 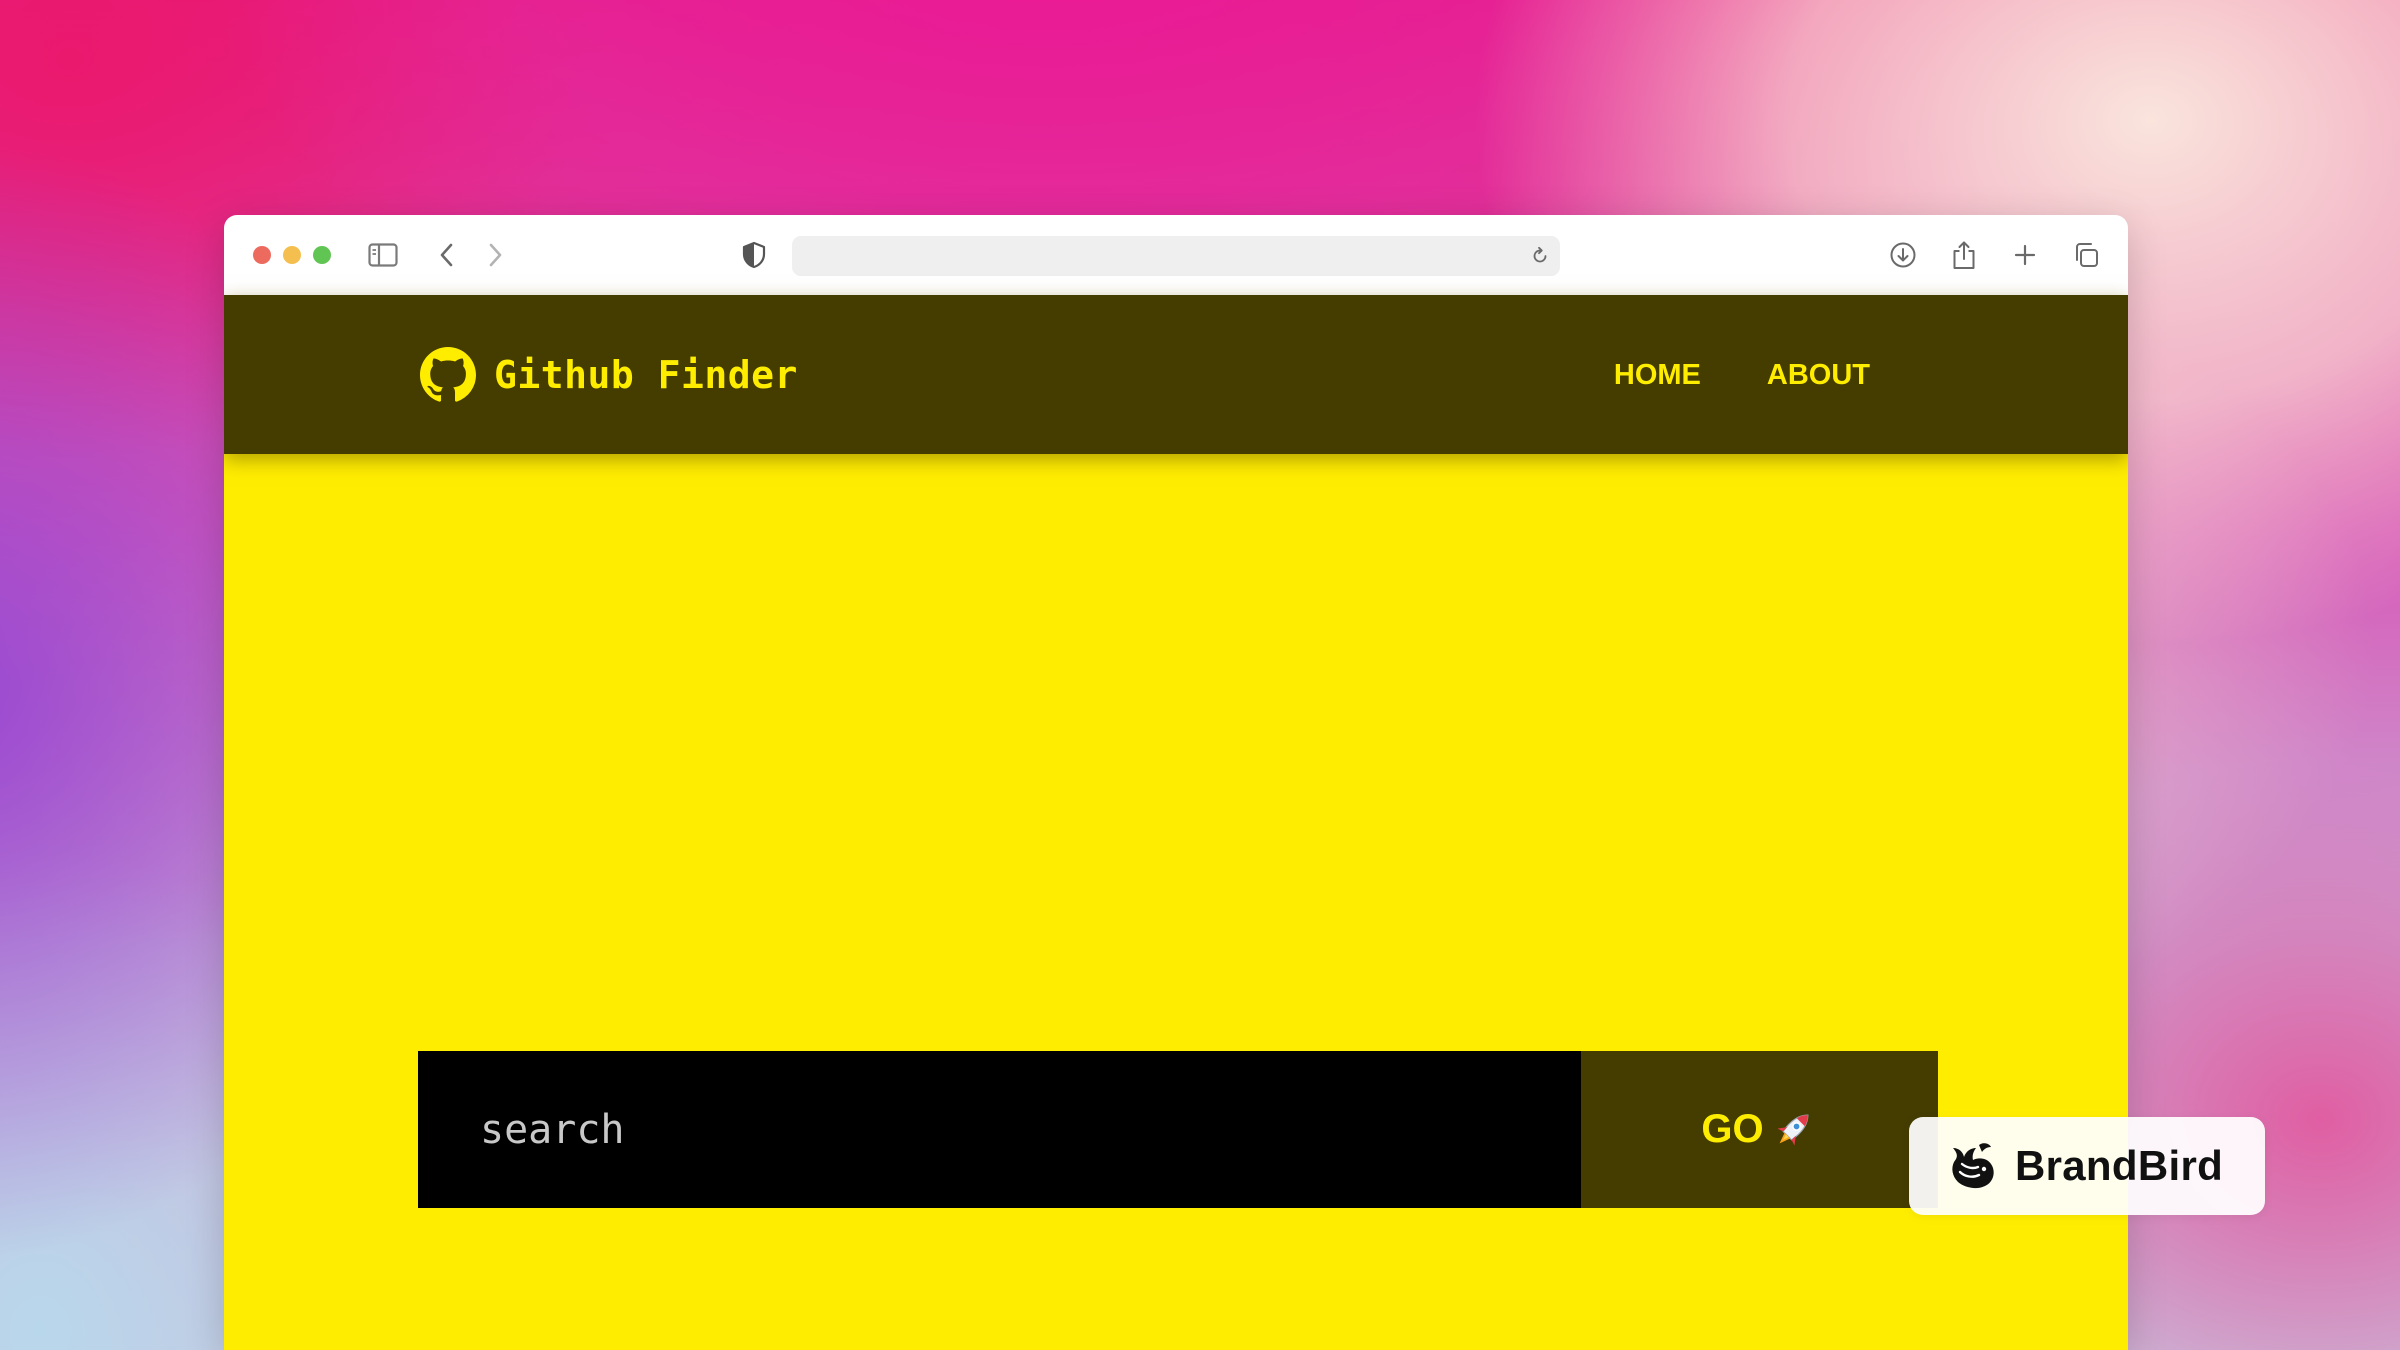 I want to click on nav-link-home: HOME, so click(x=1657, y=375).